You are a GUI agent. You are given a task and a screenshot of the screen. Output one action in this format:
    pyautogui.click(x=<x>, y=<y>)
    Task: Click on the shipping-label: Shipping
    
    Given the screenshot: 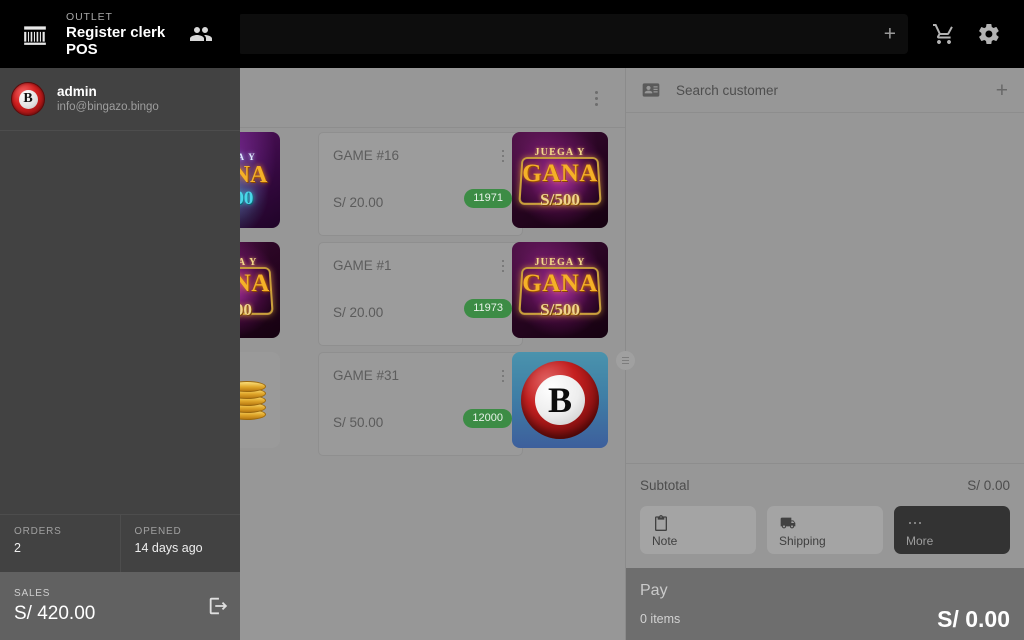 What is the action you would take?
    pyautogui.click(x=802, y=541)
    